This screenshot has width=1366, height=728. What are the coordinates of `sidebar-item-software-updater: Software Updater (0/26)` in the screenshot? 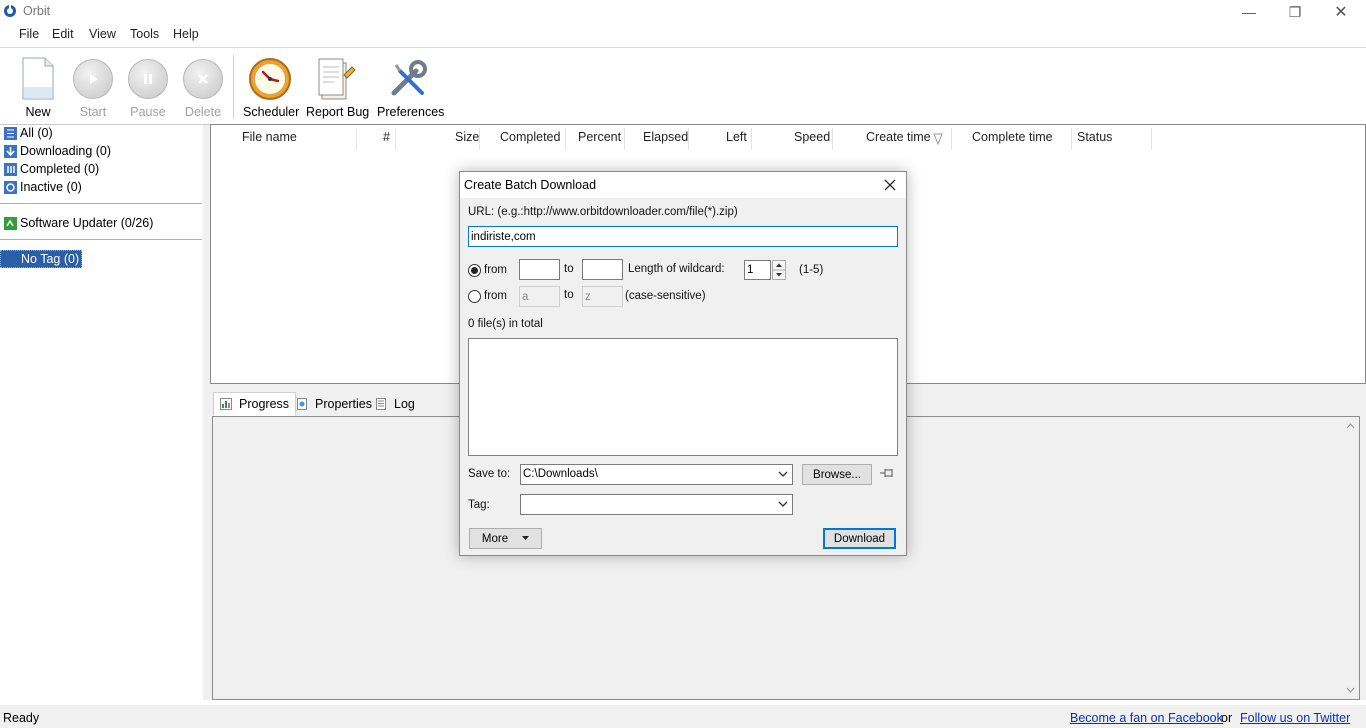 It's located at (78, 223).